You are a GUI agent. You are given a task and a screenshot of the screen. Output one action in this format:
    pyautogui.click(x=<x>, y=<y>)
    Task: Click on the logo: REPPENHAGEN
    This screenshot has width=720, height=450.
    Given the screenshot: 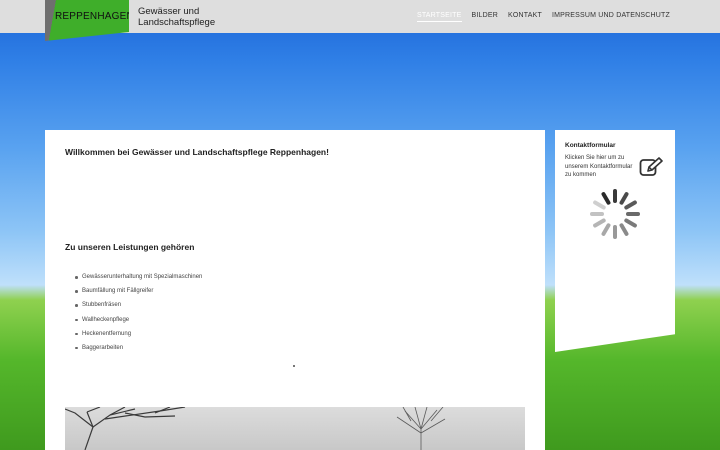 What is the action you would take?
    pyautogui.click(x=87, y=20)
    